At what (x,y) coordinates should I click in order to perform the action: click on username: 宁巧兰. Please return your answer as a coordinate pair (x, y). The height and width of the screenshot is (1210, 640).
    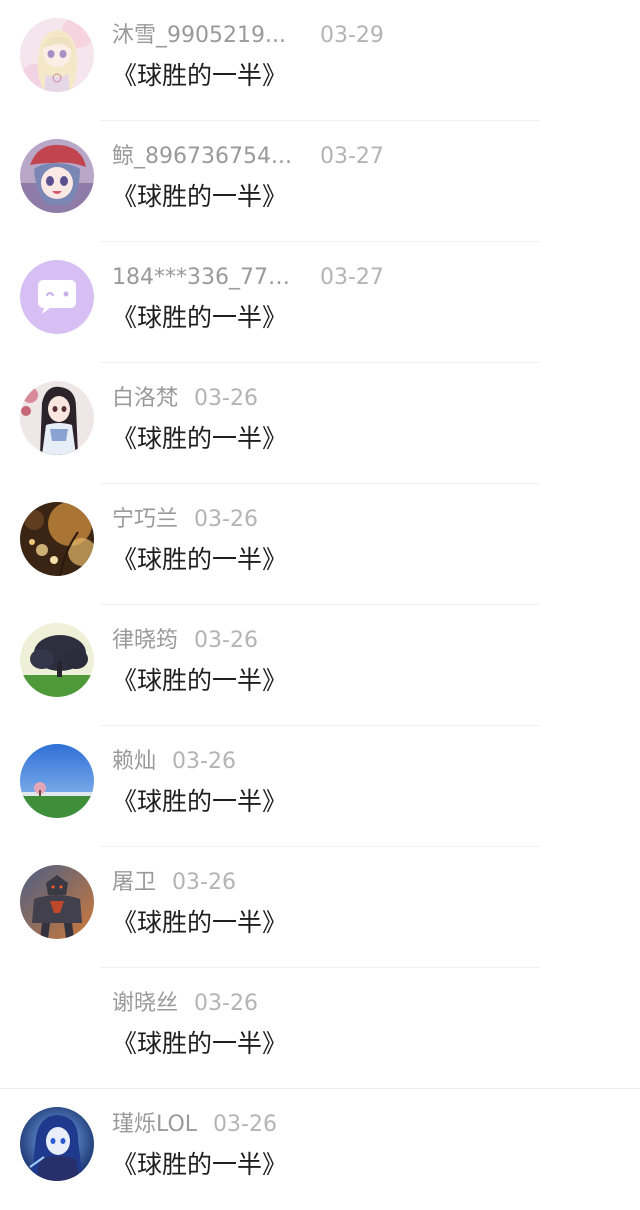
    Looking at the image, I should click on (145, 520).